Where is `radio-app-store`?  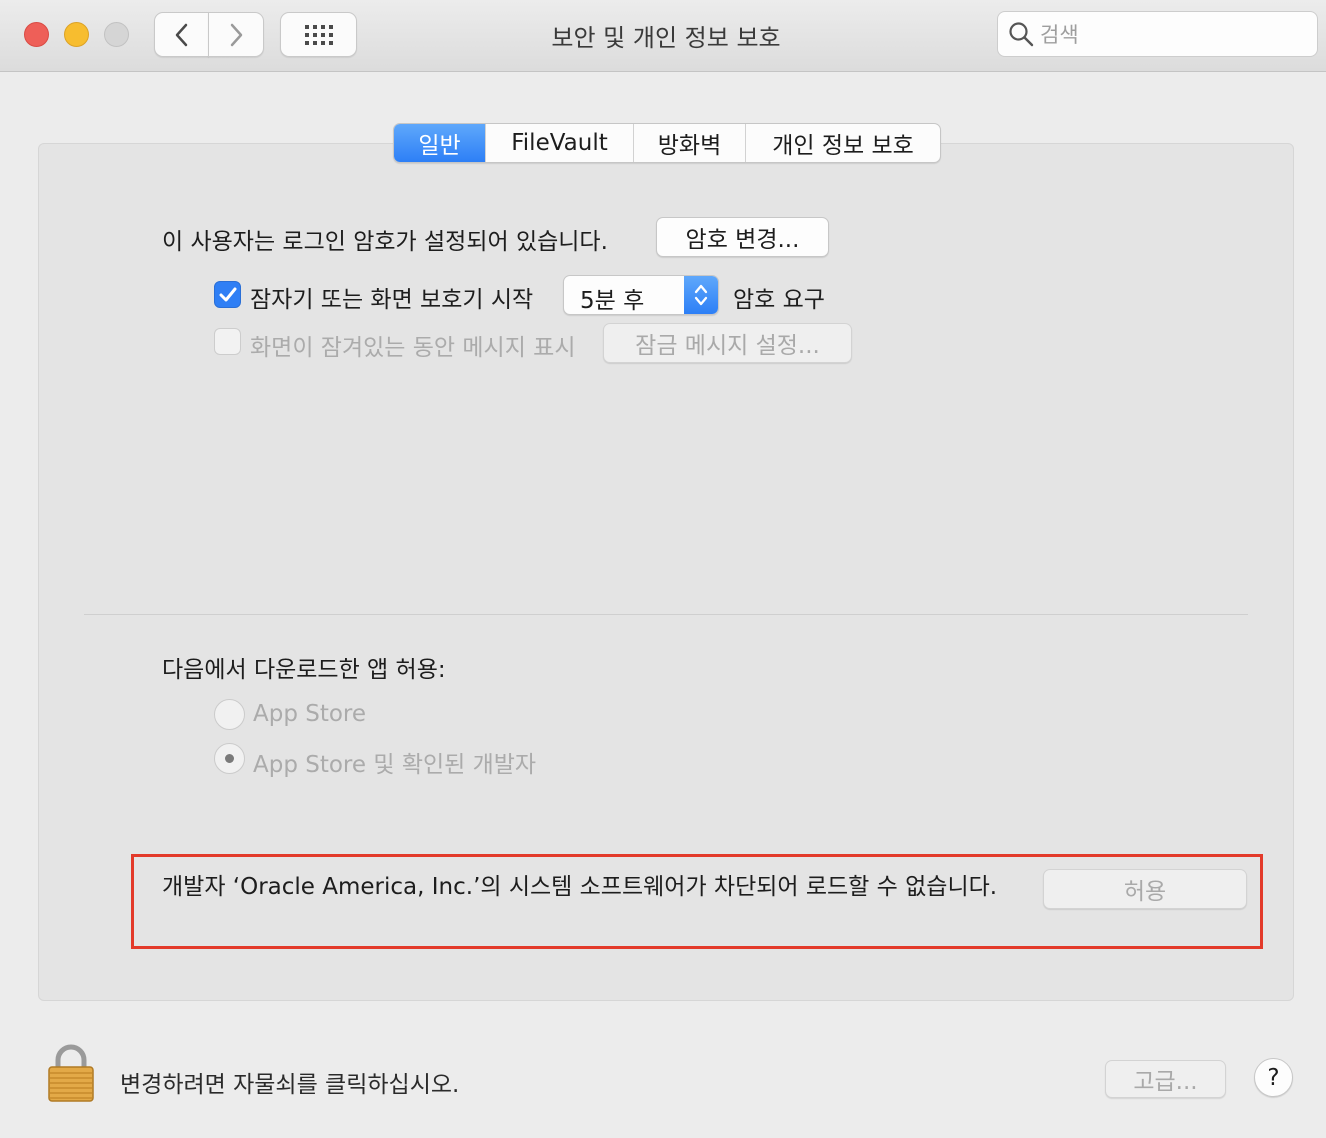
radio-app-store is located at coordinates (229, 714).